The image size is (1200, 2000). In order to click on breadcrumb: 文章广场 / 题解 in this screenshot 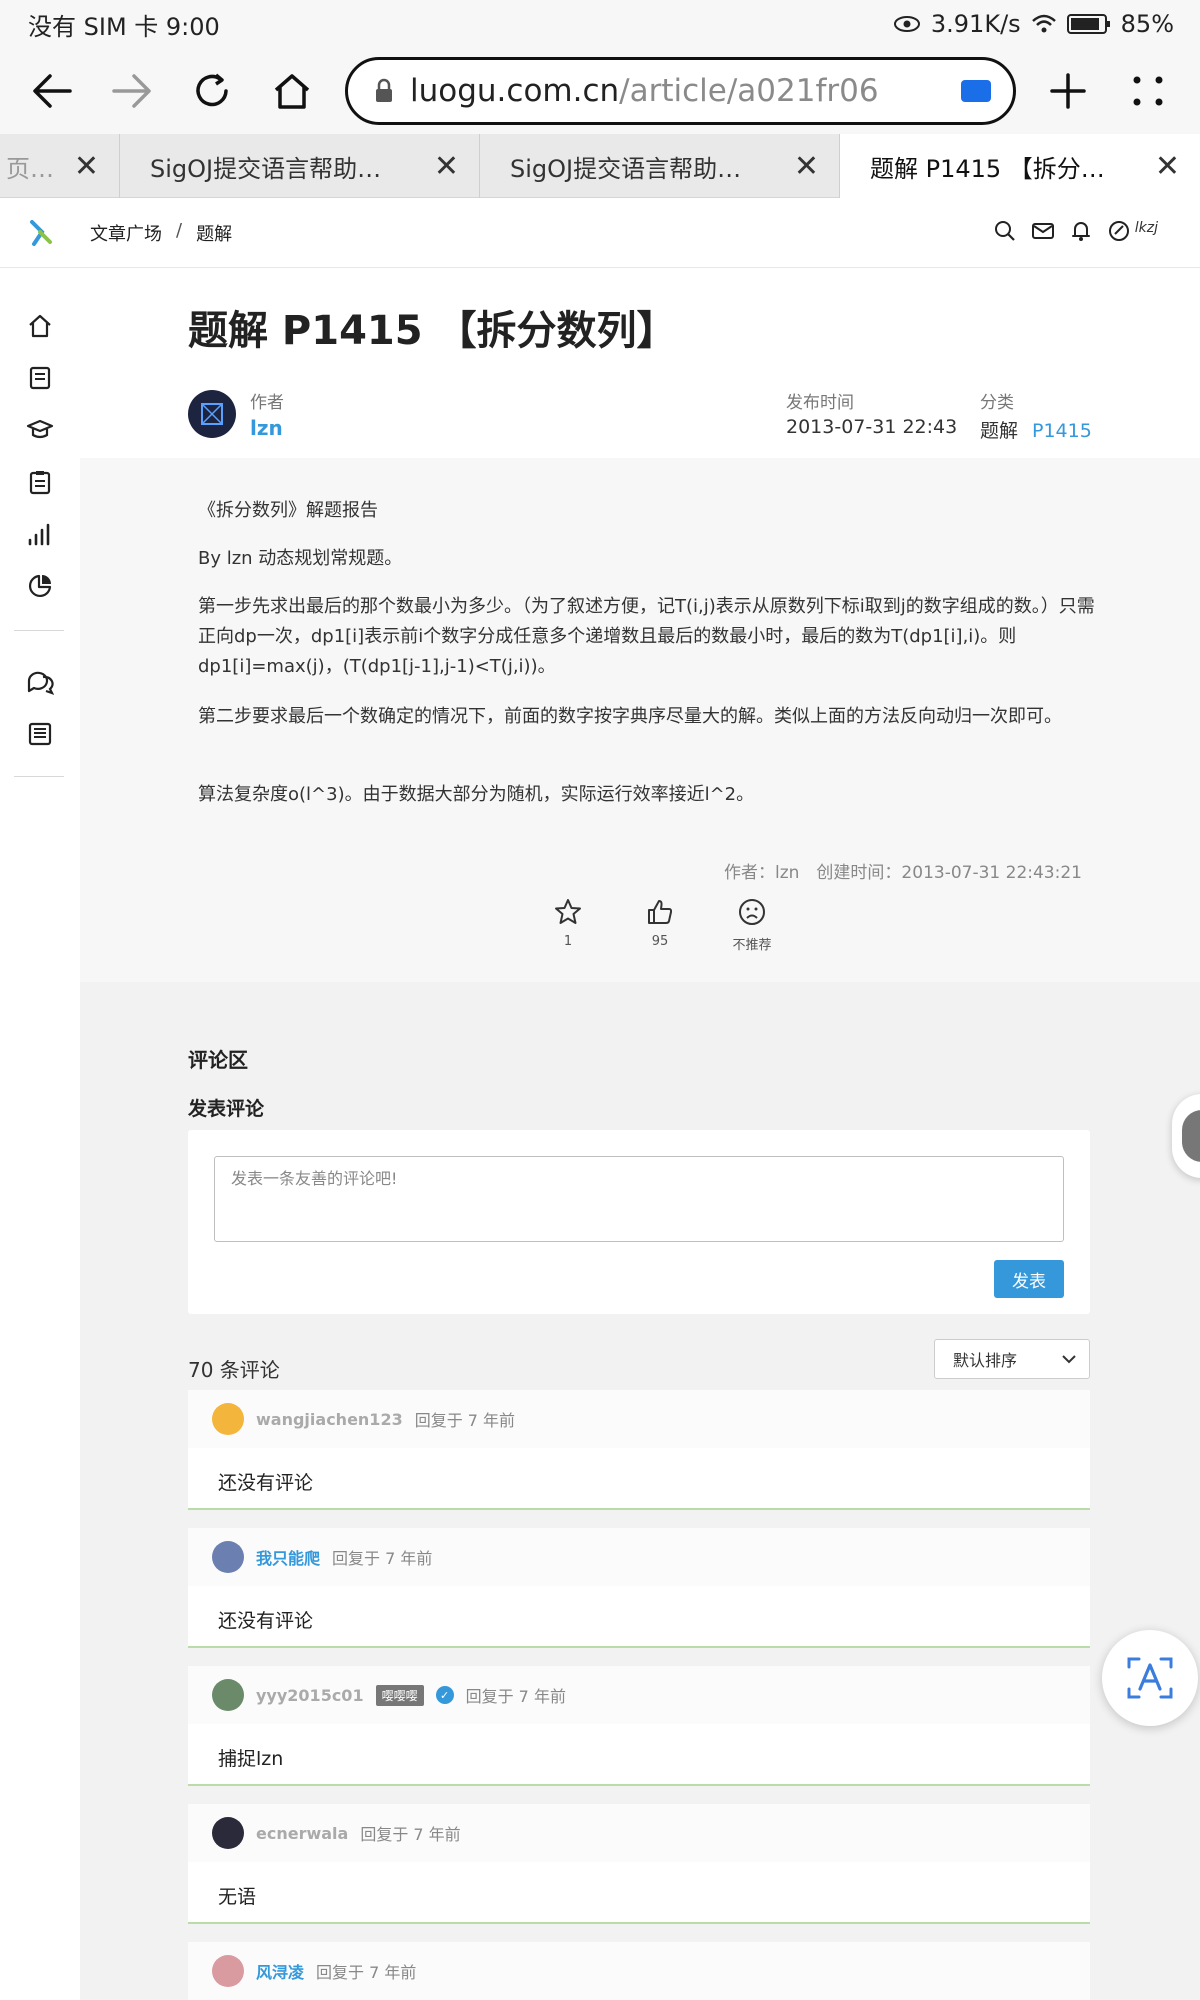, I will do `click(161, 233)`.